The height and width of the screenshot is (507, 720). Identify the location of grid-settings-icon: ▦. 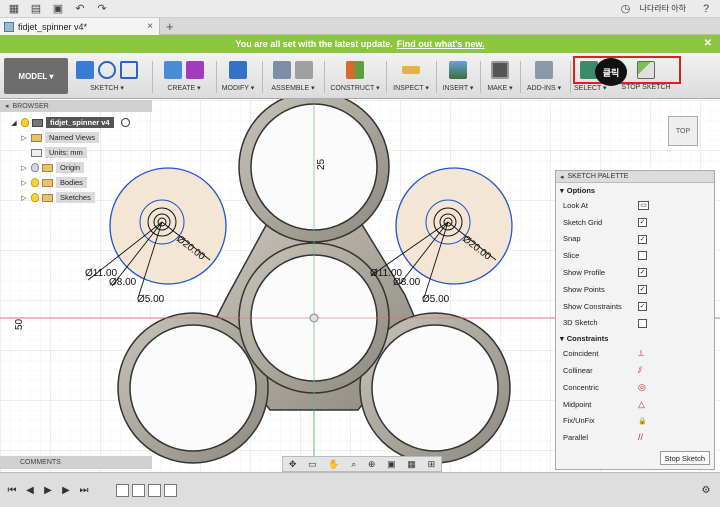
(411, 464).